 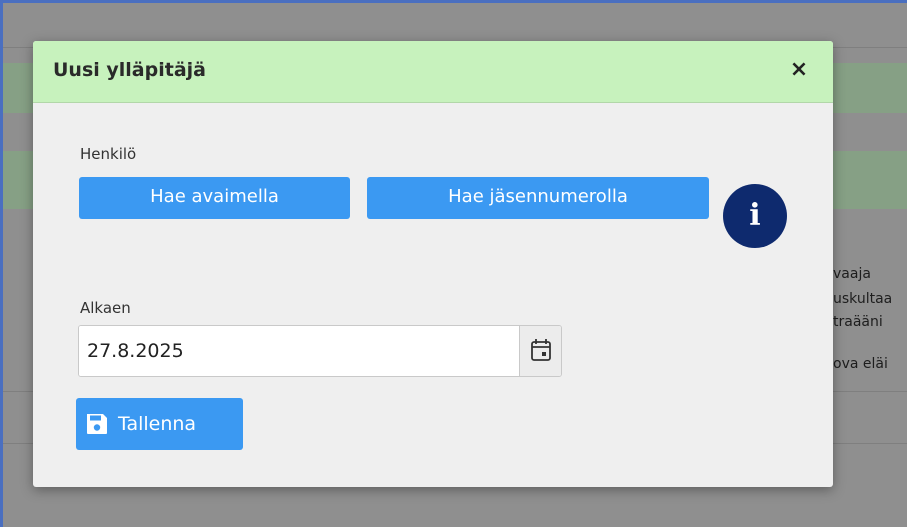 What do you see at coordinates (129, 70) in the screenshot?
I see `dialog-title: Uusi ylläpitäjä` at bounding box center [129, 70].